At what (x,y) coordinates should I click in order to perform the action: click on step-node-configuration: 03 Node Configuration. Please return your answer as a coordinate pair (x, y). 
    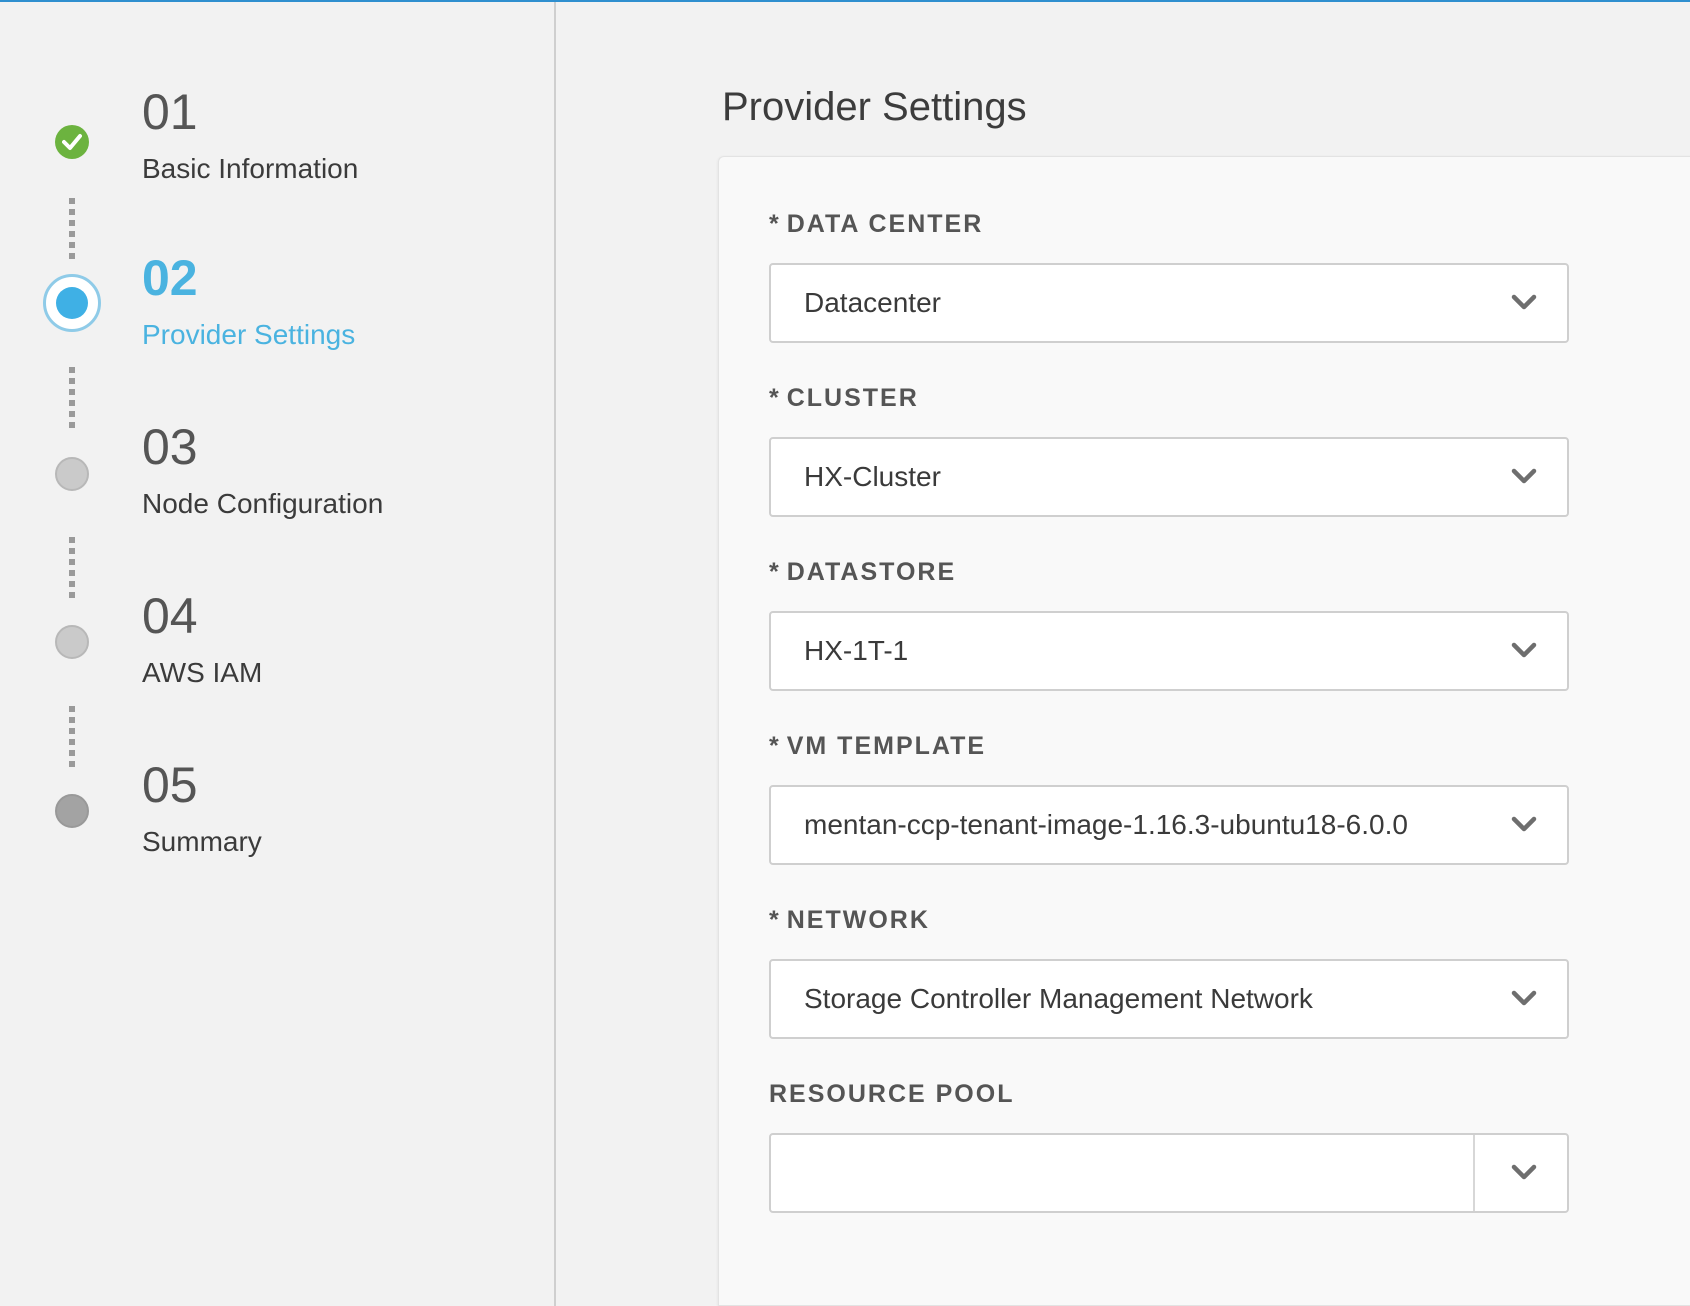
    Looking at the image, I should click on (278, 492).